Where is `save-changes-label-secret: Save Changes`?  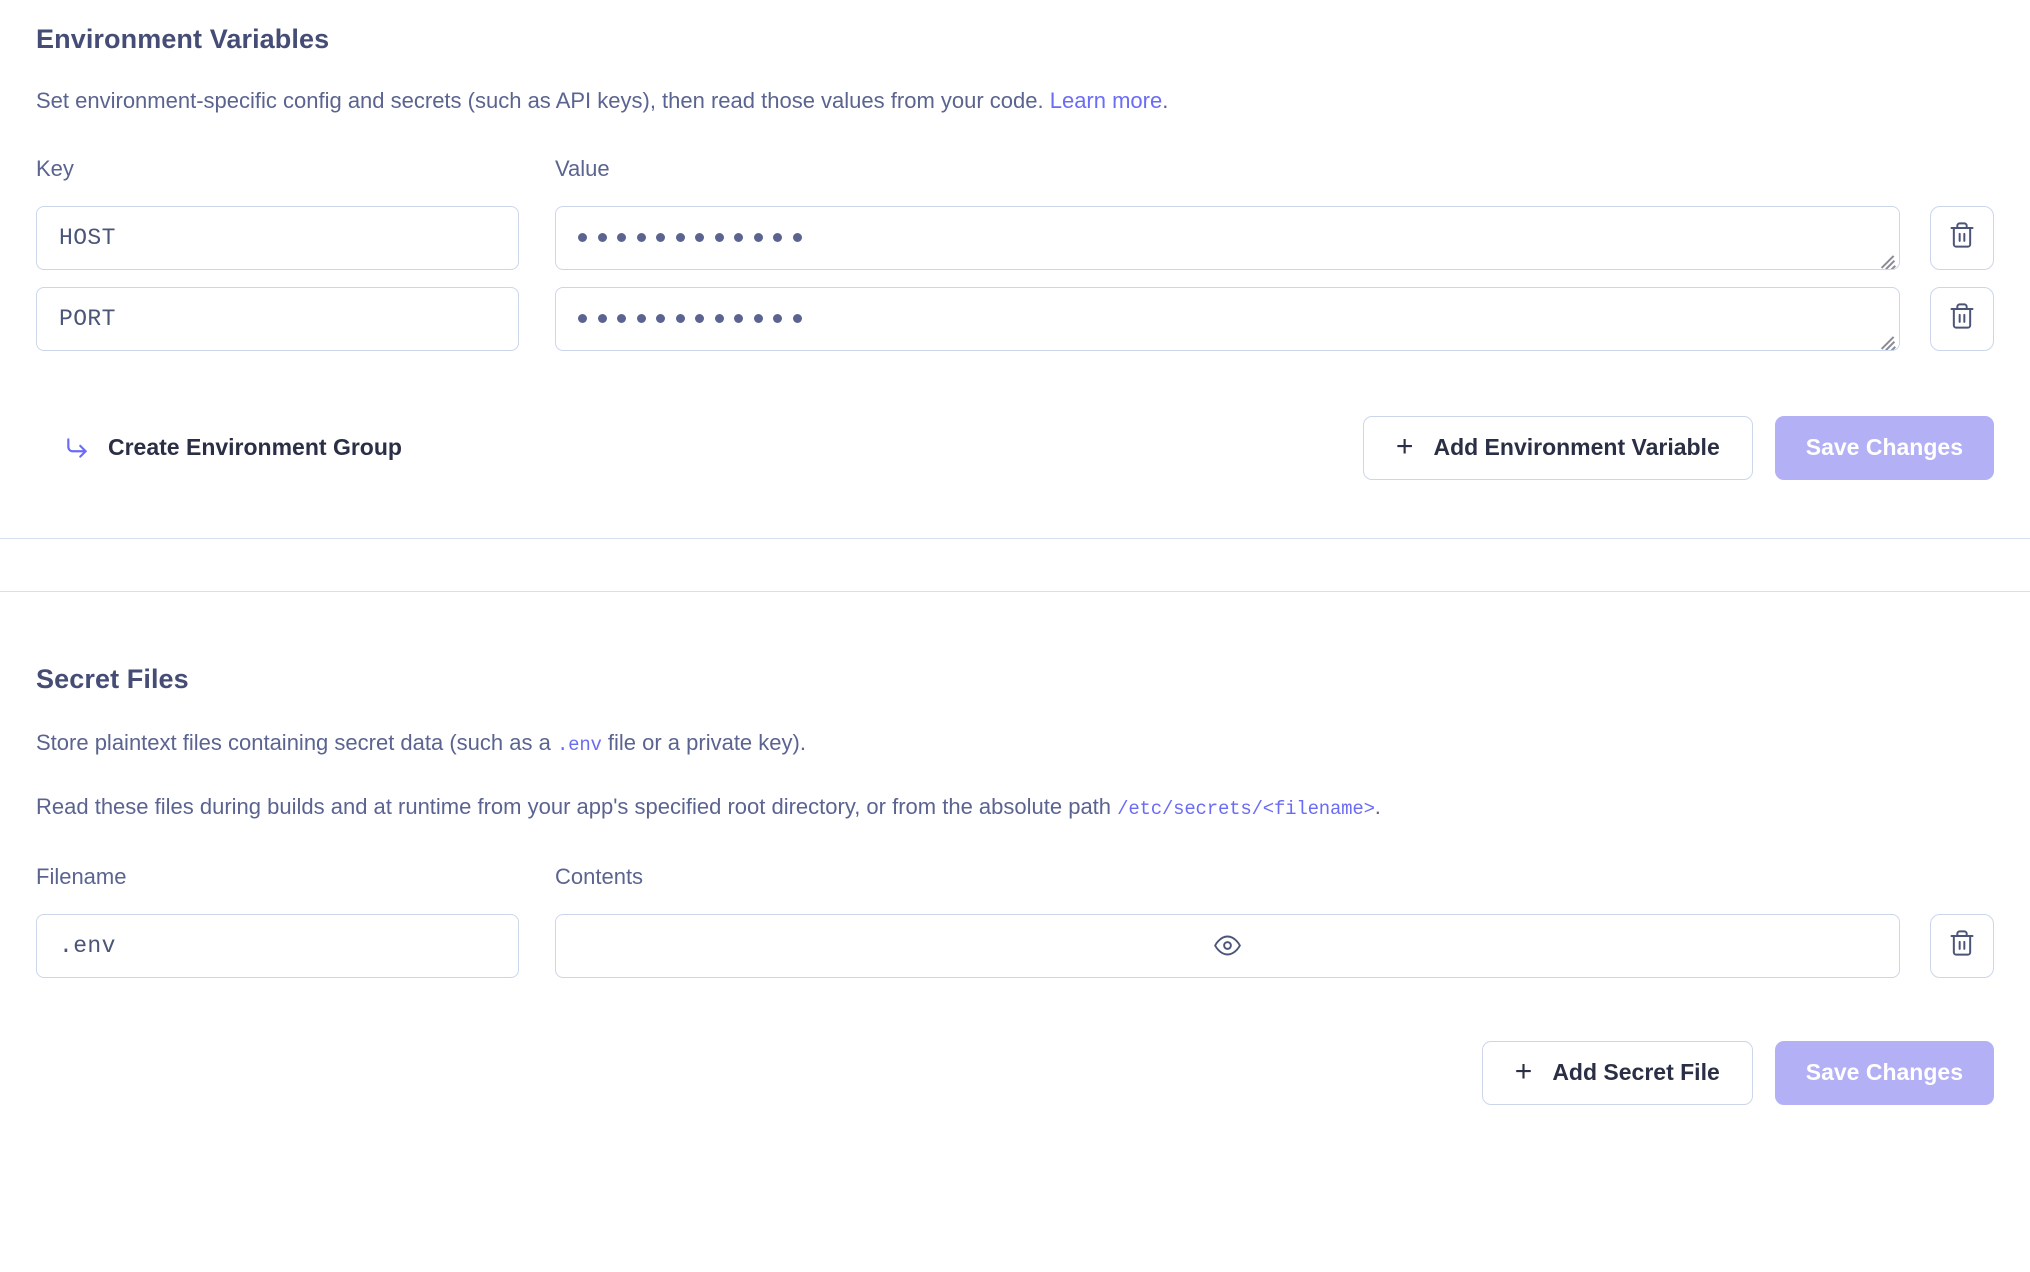
save-changes-label-secret: Save Changes is located at coordinates (1884, 1072).